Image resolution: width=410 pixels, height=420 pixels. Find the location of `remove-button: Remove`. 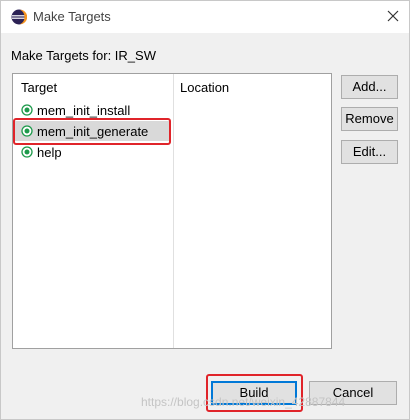

remove-button: Remove is located at coordinates (369, 119).